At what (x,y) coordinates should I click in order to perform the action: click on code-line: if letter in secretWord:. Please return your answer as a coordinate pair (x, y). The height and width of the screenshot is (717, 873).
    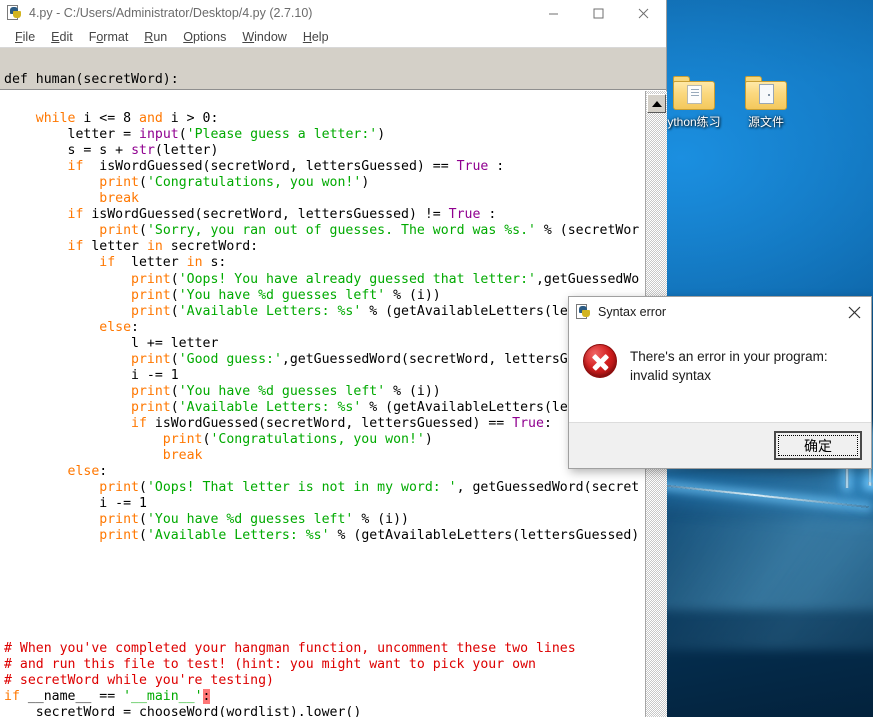
    Looking at the image, I should click on (163, 247).